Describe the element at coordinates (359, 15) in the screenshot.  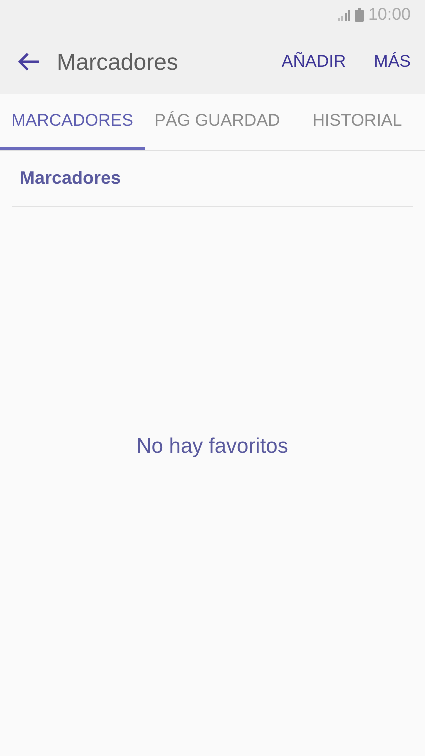
I see `battery-icon` at that location.